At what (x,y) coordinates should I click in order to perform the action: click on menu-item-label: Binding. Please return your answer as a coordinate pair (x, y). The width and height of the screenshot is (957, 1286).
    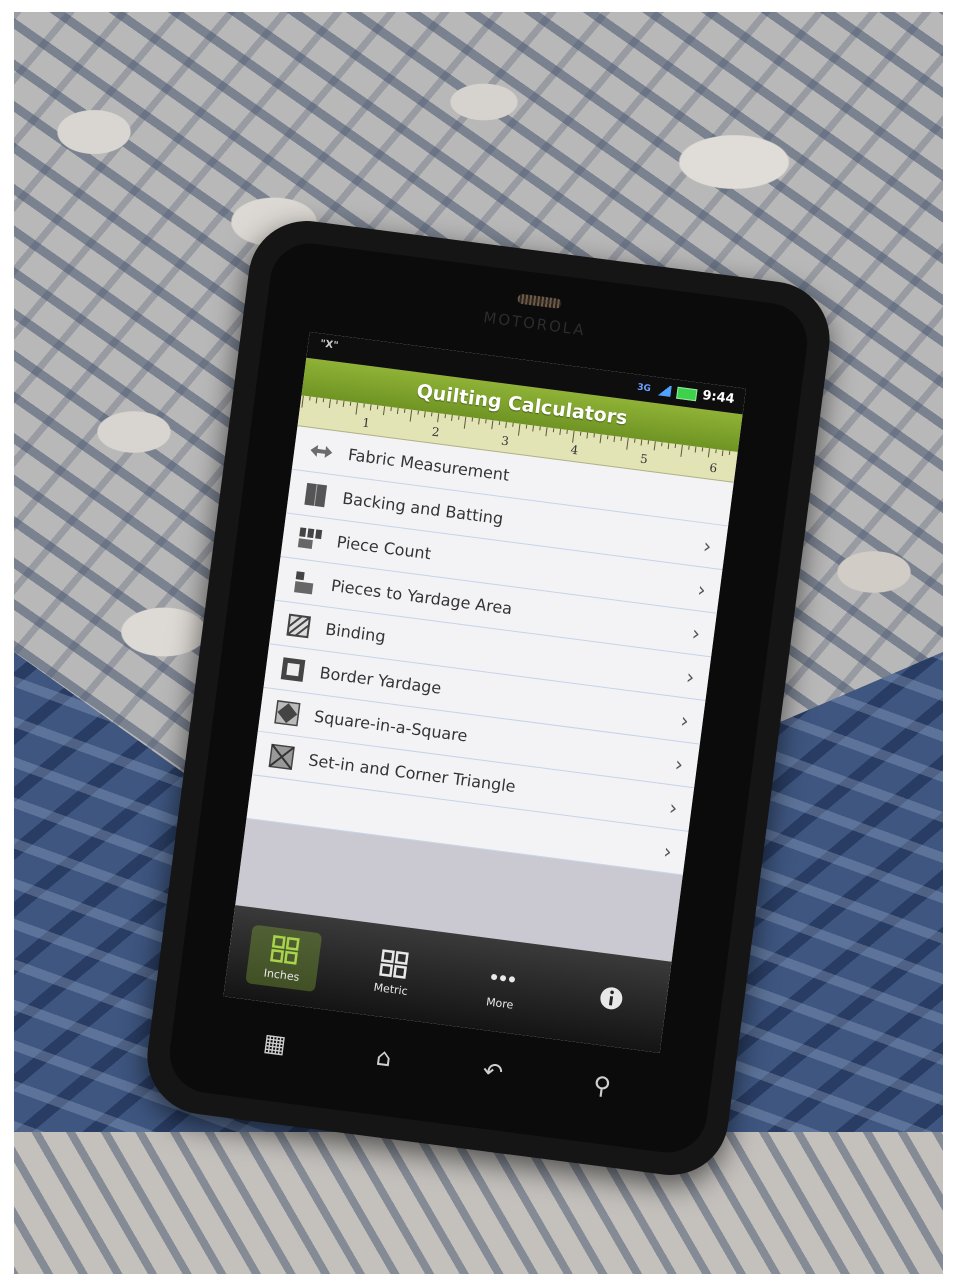
    Looking at the image, I should click on (355, 633).